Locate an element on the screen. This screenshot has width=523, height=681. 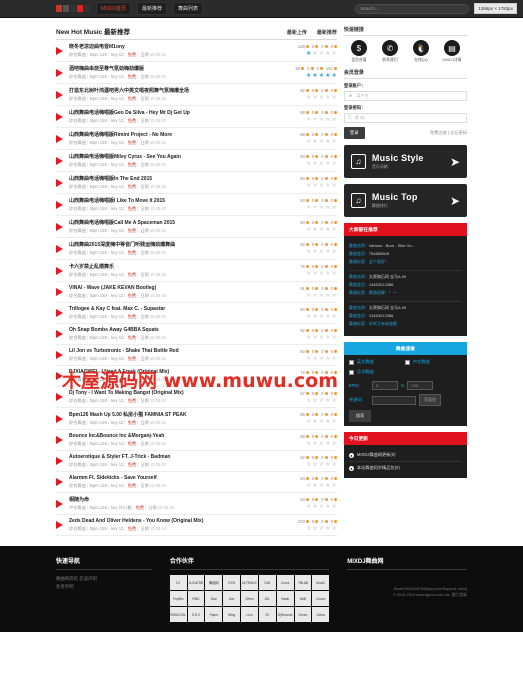
quick-link-info: ▤ MIXDJ详情 is located at coordinates (452, 51).